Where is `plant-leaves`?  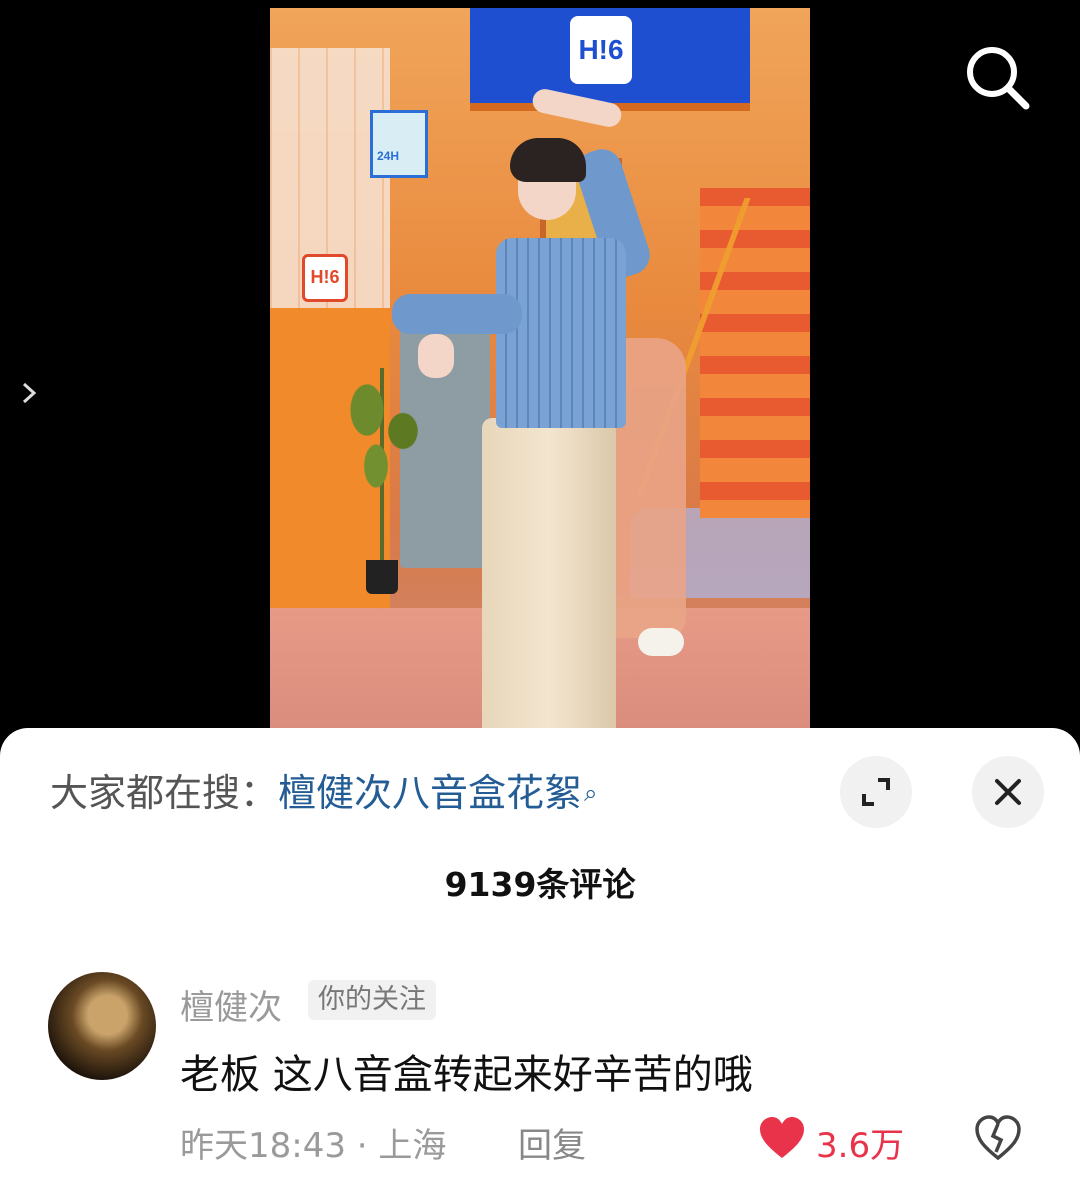
plant-leaves is located at coordinates (385, 438).